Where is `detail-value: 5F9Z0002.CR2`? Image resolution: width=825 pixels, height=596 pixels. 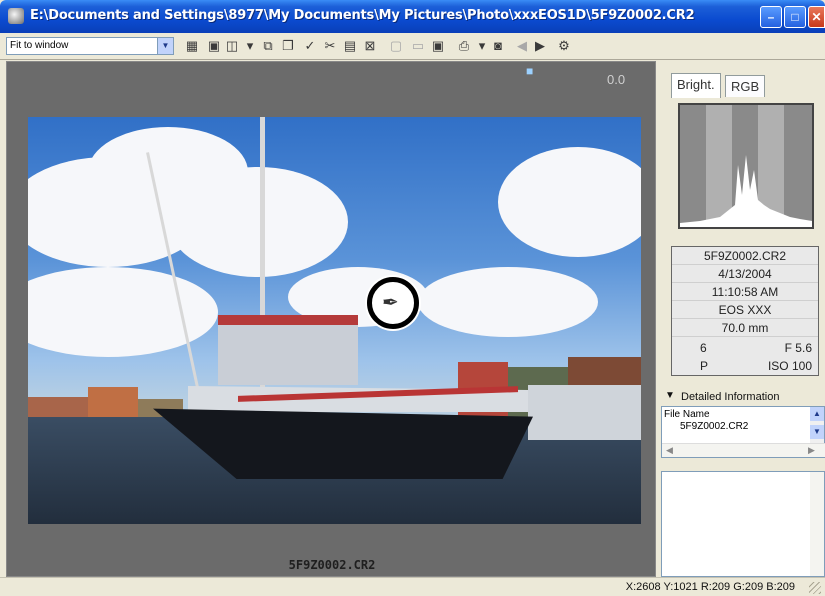
detail-value: 5F9Z0002.CR2 is located at coordinates (714, 426).